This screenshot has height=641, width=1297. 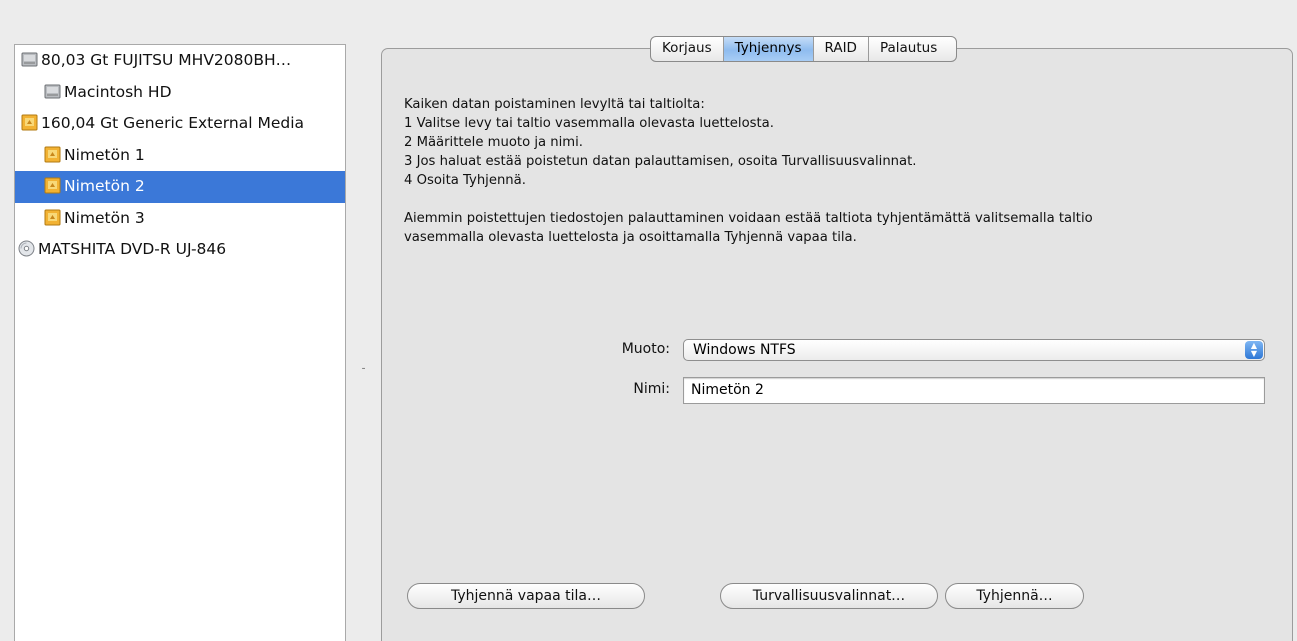 I want to click on instruction-step: 2 Määrittele muoto ja nimi., so click(x=493, y=142).